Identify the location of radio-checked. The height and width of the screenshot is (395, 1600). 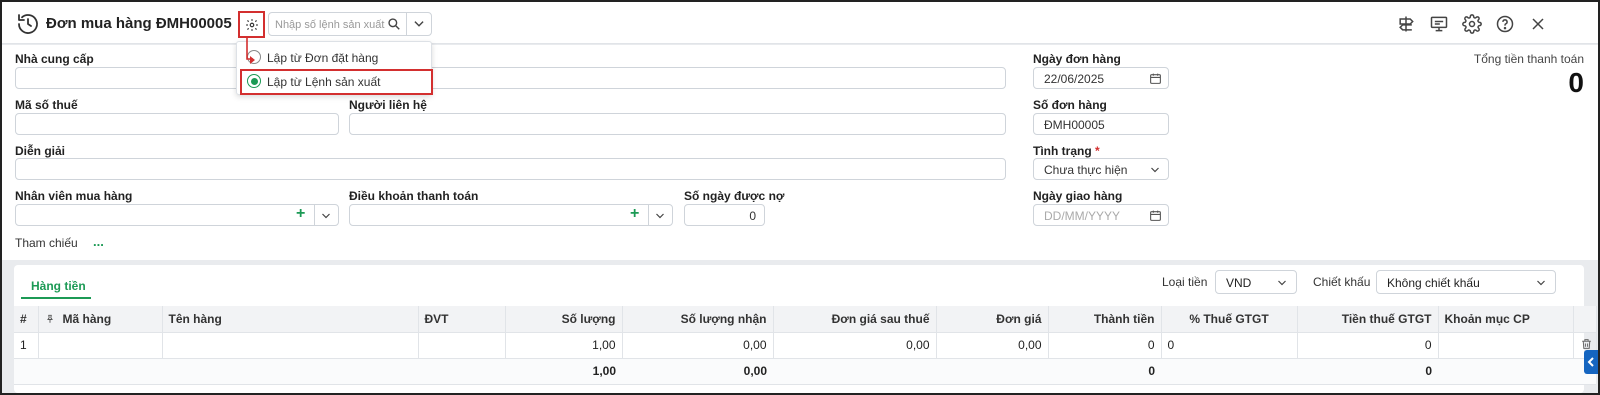
(254, 81).